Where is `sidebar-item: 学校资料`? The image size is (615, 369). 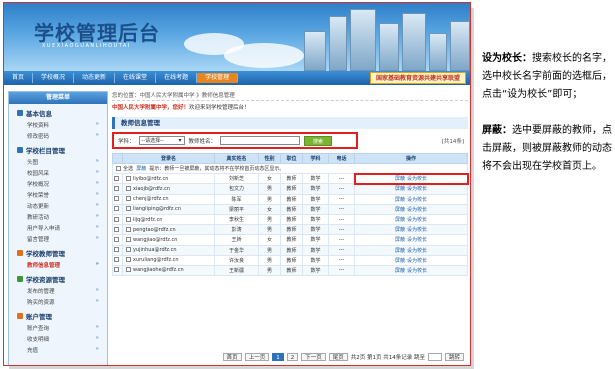 sidebar-item: 学校资料 is located at coordinates (58, 124).